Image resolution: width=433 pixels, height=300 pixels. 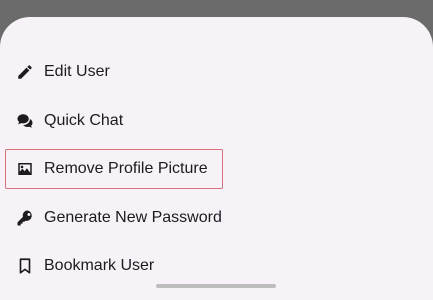 What do you see at coordinates (99, 266) in the screenshot?
I see `menu-item-label: Bookmark User` at bounding box center [99, 266].